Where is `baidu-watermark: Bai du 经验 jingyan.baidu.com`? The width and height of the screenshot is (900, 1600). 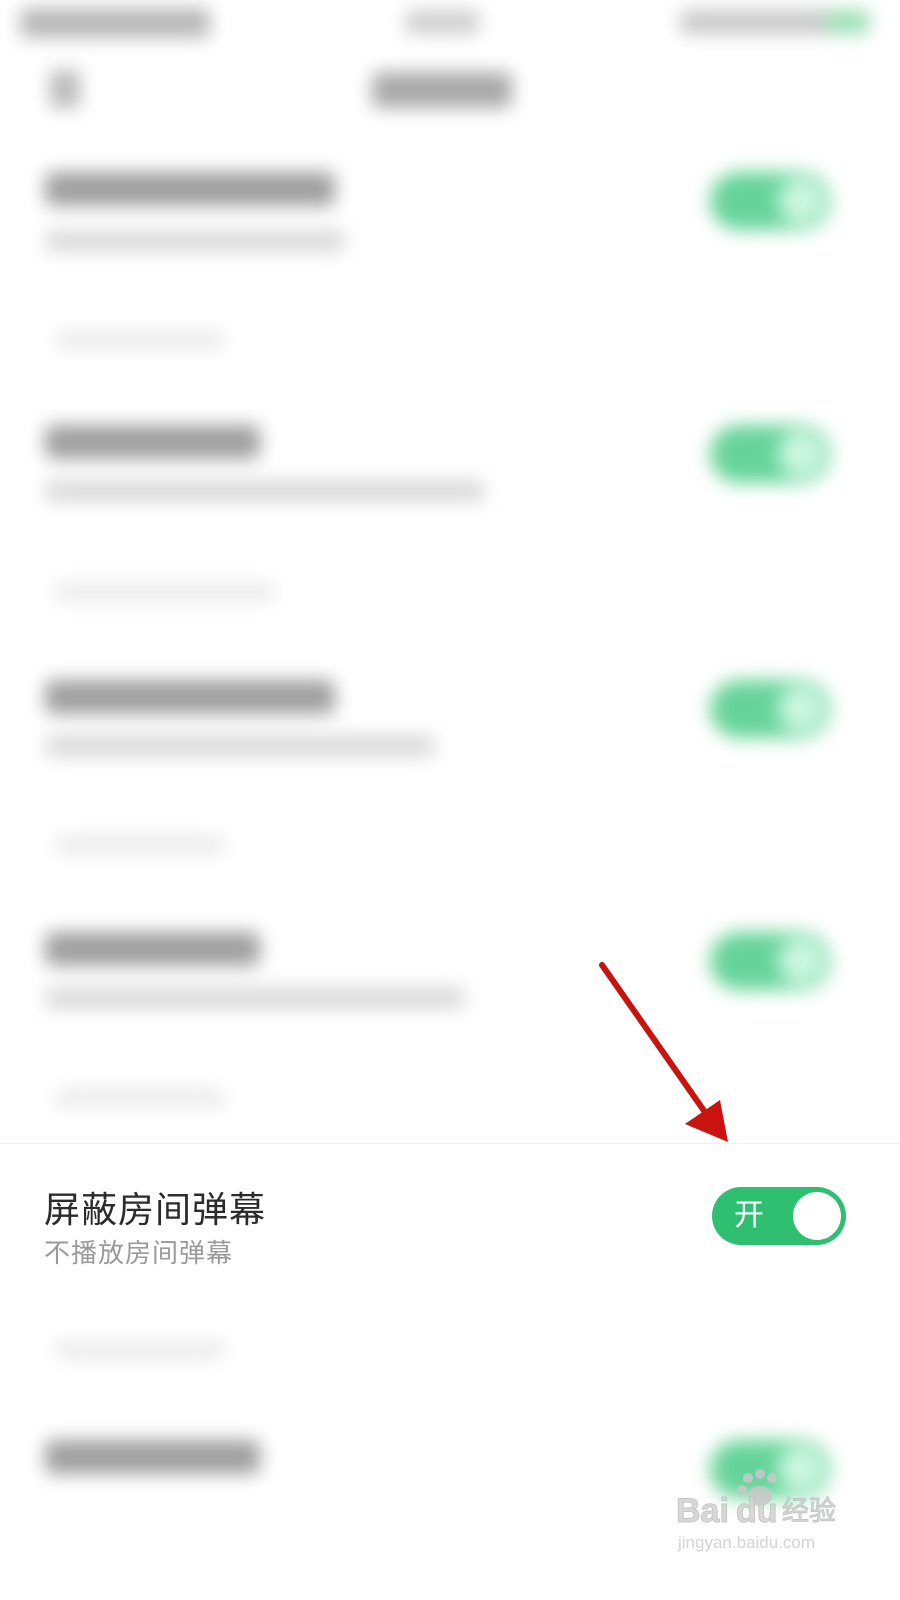
baidu-watermark: Bai du 经验 jingyan.baidu.com is located at coordinates (761, 1513).